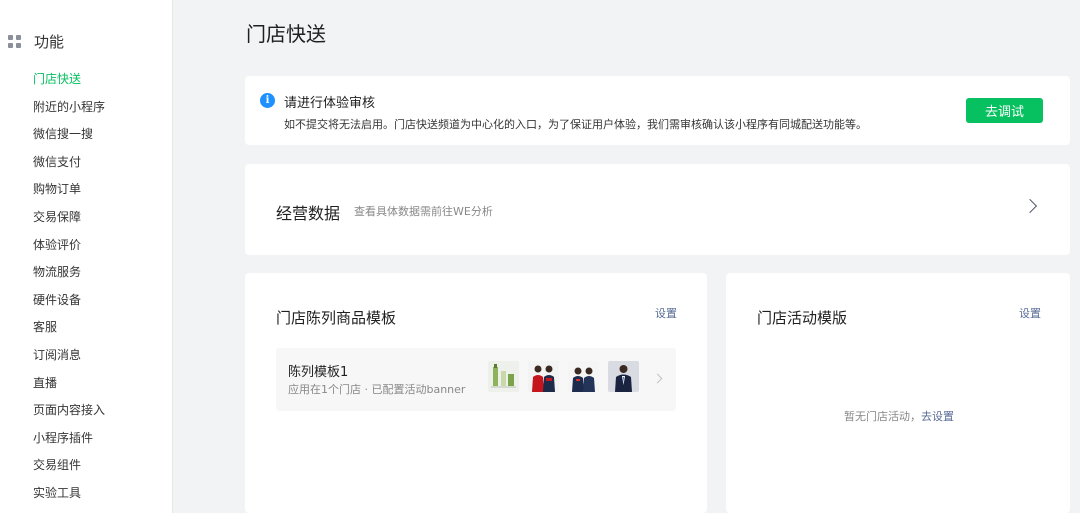 The height and width of the screenshot is (513, 1080). What do you see at coordinates (937, 416) in the screenshot?
I see `go-setup-link: 去设置` at bounding box center [937, 416].